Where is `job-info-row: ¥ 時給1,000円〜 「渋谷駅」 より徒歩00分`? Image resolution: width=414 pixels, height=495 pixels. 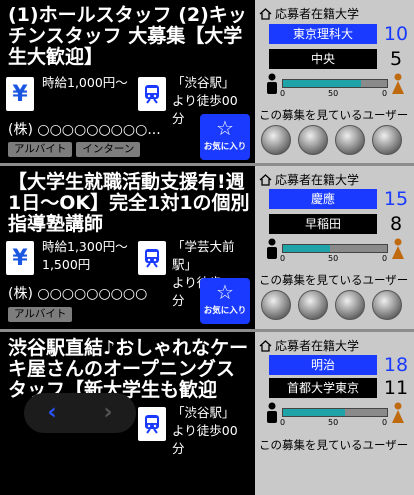 job-info-row: ¥ 時給1,000円〜 「渋谷駅」 より徒歩00分 is located at coordinates (128, 100).